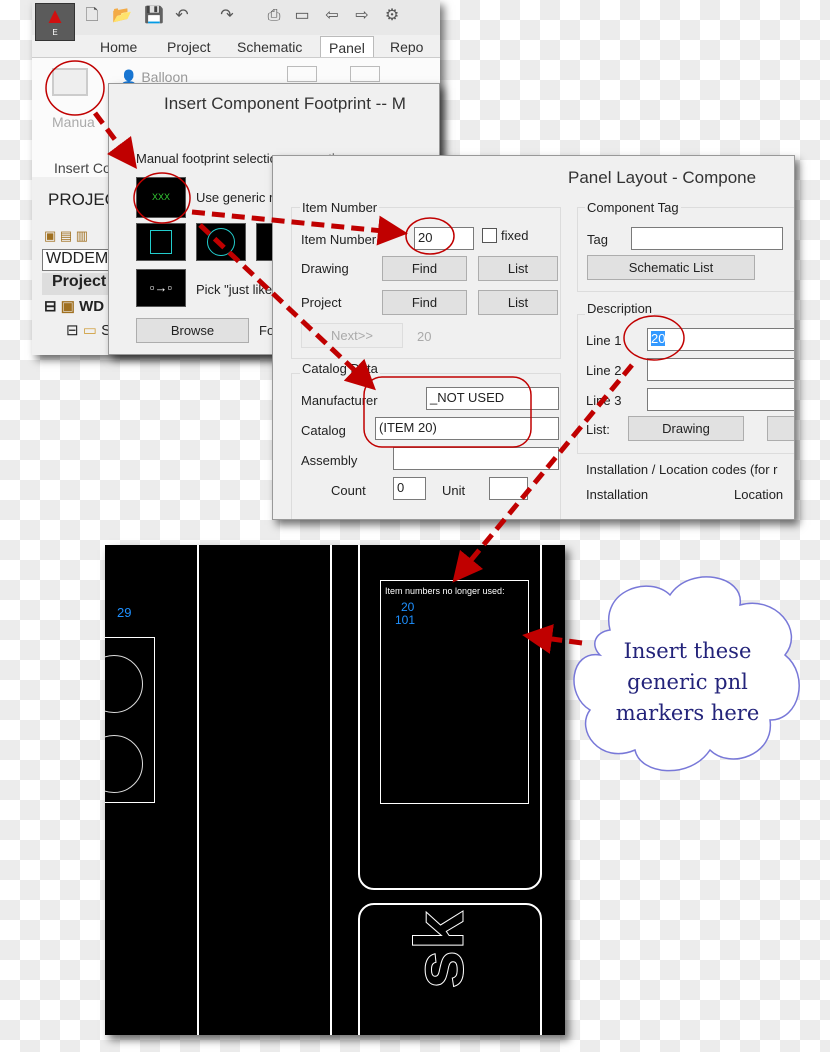 The height and width of the screenshot is (1052, 830). Describe the element at coordinates (430, 236) in the screenshot. I see `highlight-circle-item-number` at that location.